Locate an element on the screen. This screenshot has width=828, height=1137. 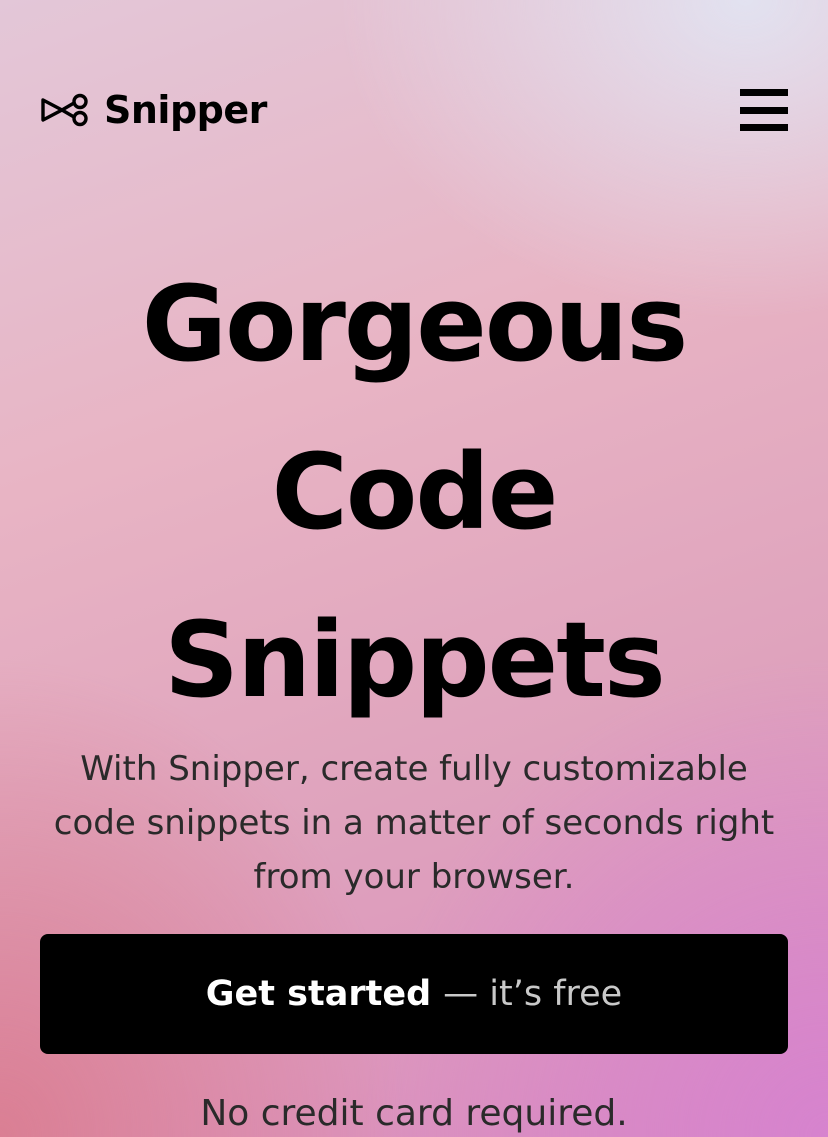
menu-bar-top is located at coordinates (764, 92).